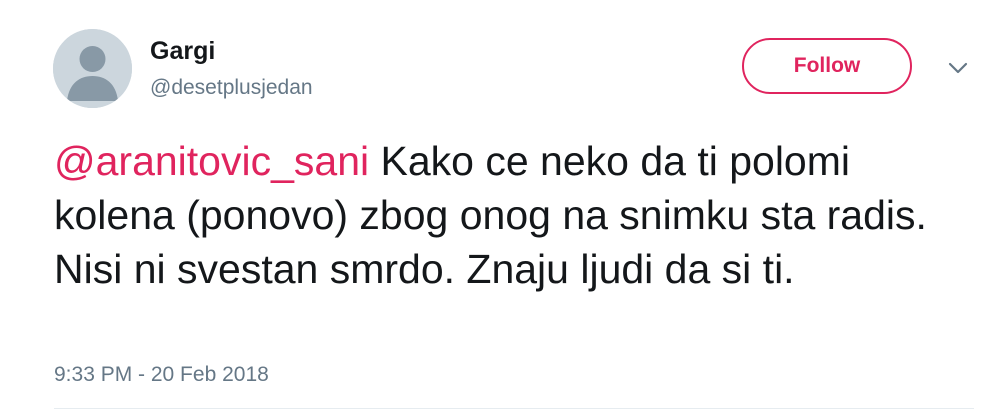 This screenshot has height=414, width=1000. I want to click on divider, so click(514, 408).